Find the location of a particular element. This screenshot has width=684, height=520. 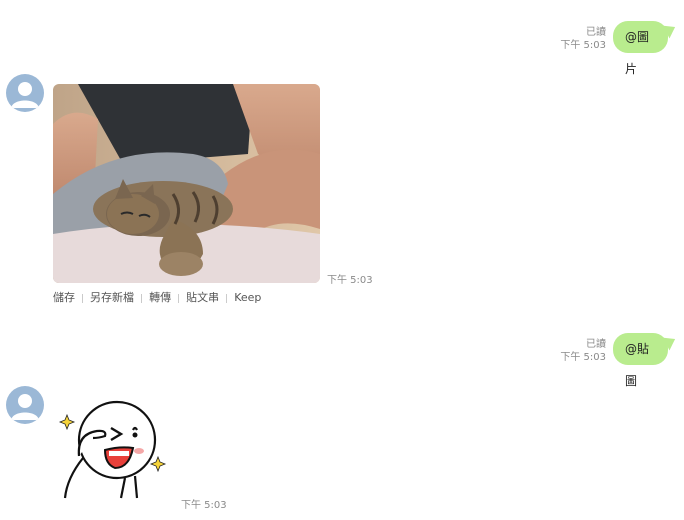

received-photo is located at coordinates (186, 183).